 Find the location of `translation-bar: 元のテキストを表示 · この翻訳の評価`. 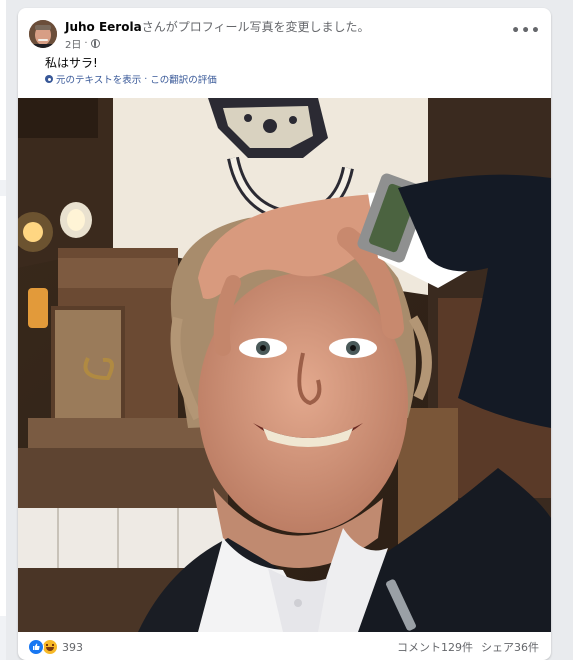

translation-bar: 元のテキストを表示 · この翻訳の評価 is located at coordinates (131, 79).